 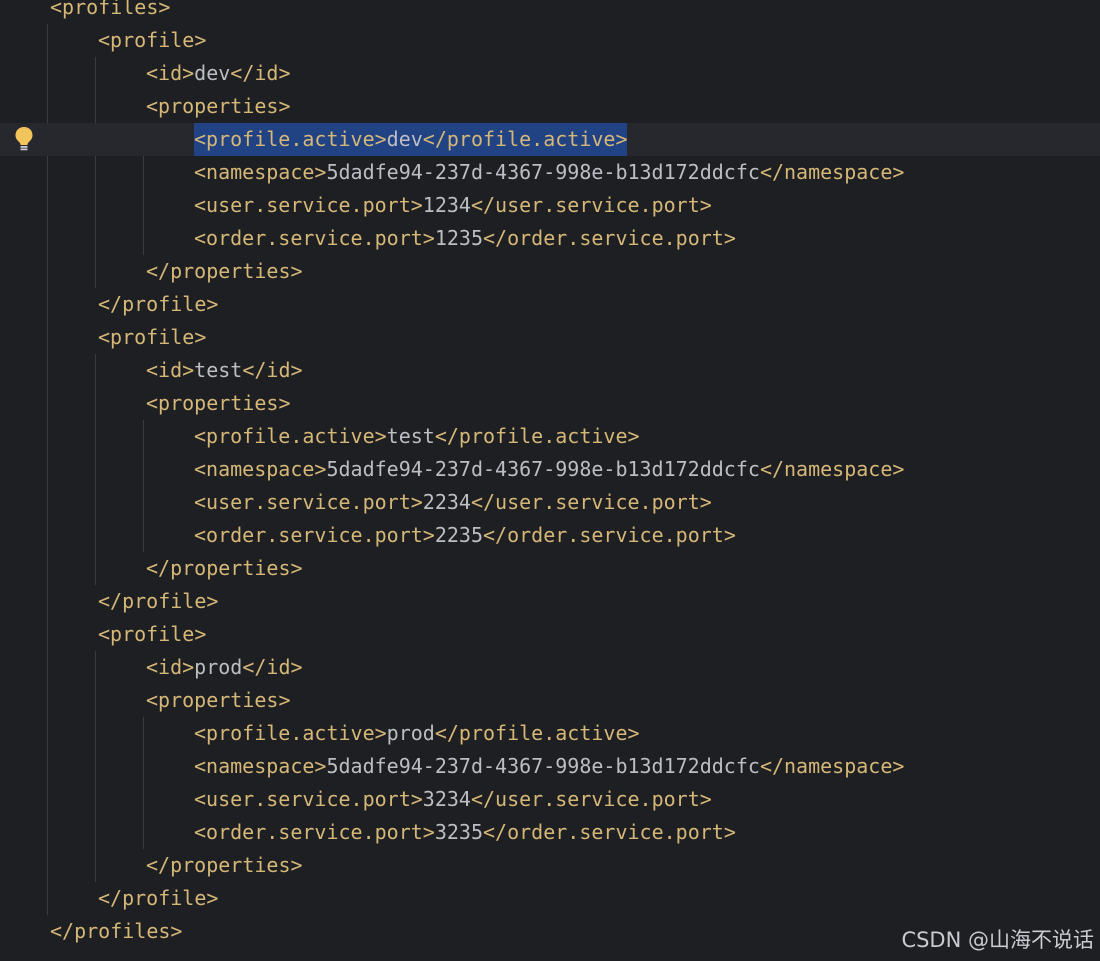 What do you see at coordinates (458, 238) in the screenshot?
I see `xml-value: 1235` at bounding box center [458, 238].